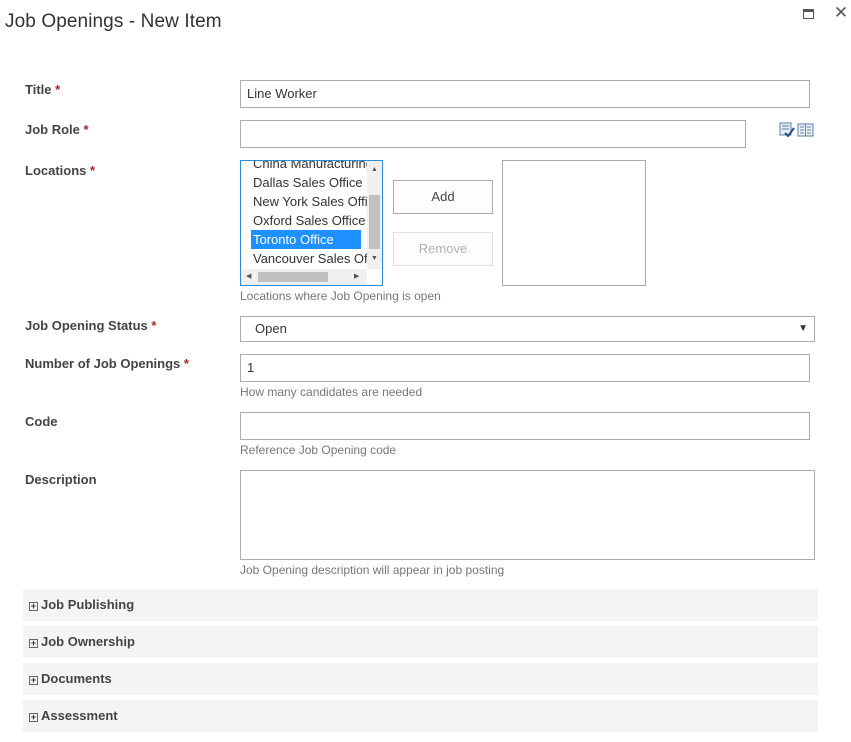  Describe the element at coordinates (420, 716) in the screenshot. I see `section-assessment: + Assessment` at that location.